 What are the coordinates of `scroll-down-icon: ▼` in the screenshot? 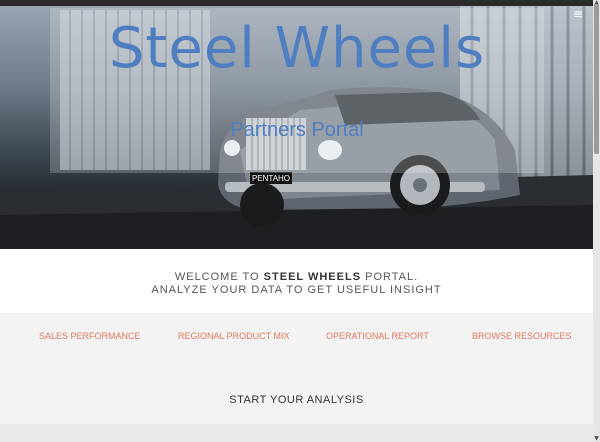 It's located at (596, 439).